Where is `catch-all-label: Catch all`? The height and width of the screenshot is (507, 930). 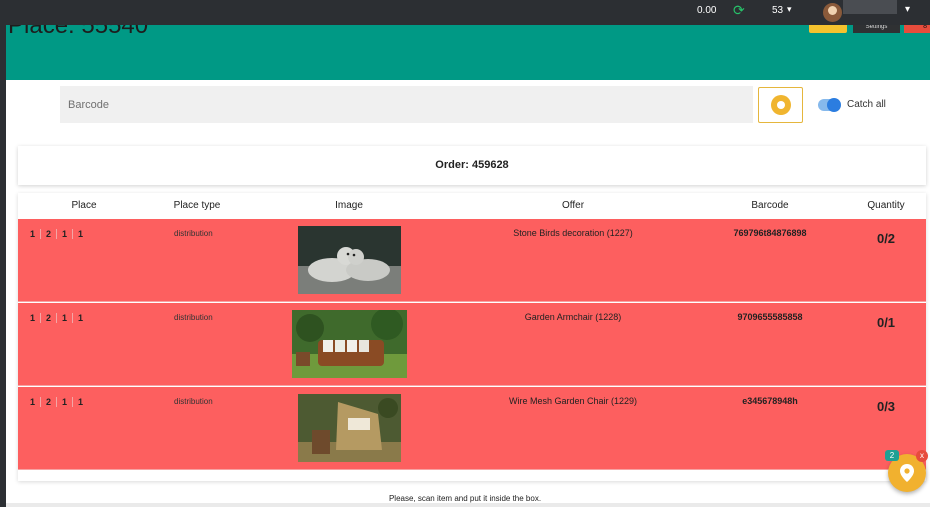 catch-all-label: Catch all is located at coordinates (866, 104).